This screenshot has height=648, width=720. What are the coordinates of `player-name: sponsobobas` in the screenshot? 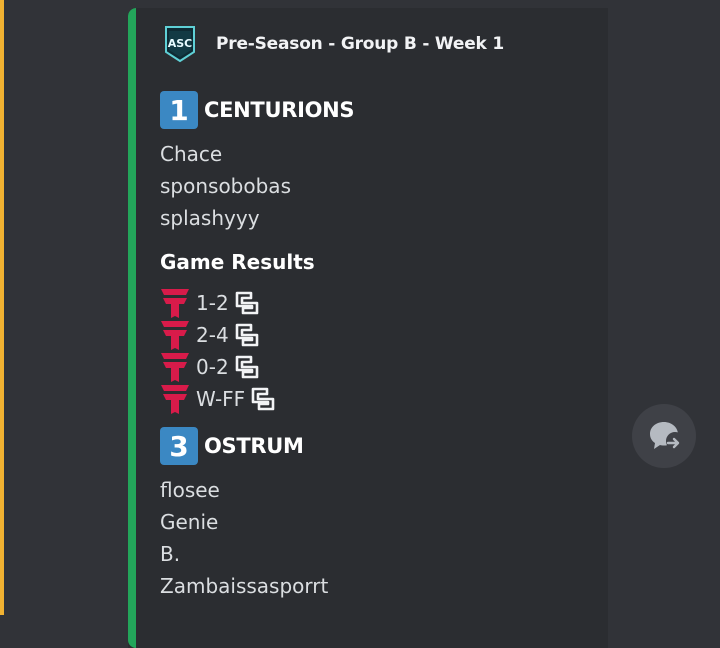 It's located at (225, 186).